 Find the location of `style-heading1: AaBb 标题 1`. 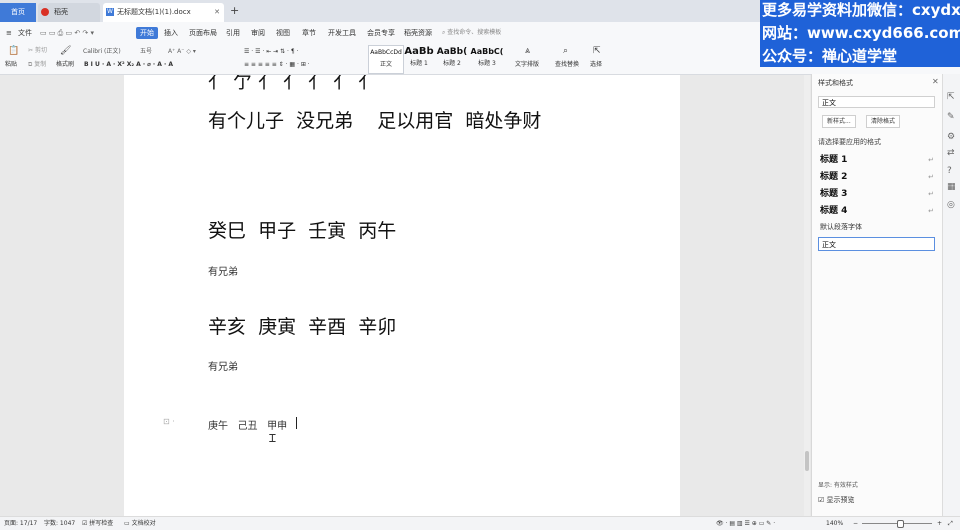

style-heading1: AaBb 标题 1 is located at coordinates (419, 58).